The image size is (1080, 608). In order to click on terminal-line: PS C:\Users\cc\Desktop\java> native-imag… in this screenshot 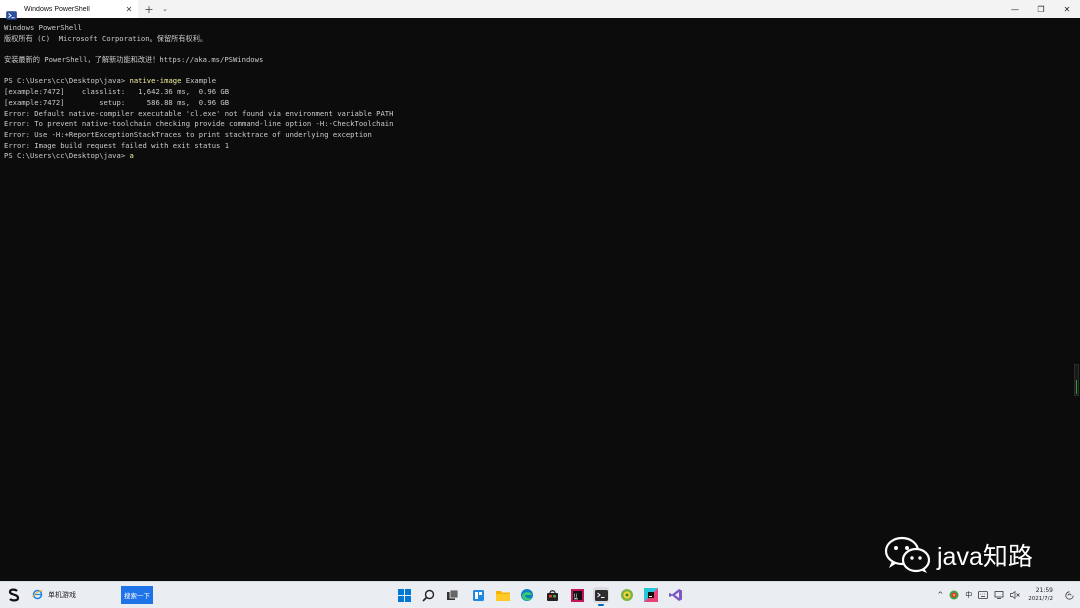, I will do `click(534, 81)`.